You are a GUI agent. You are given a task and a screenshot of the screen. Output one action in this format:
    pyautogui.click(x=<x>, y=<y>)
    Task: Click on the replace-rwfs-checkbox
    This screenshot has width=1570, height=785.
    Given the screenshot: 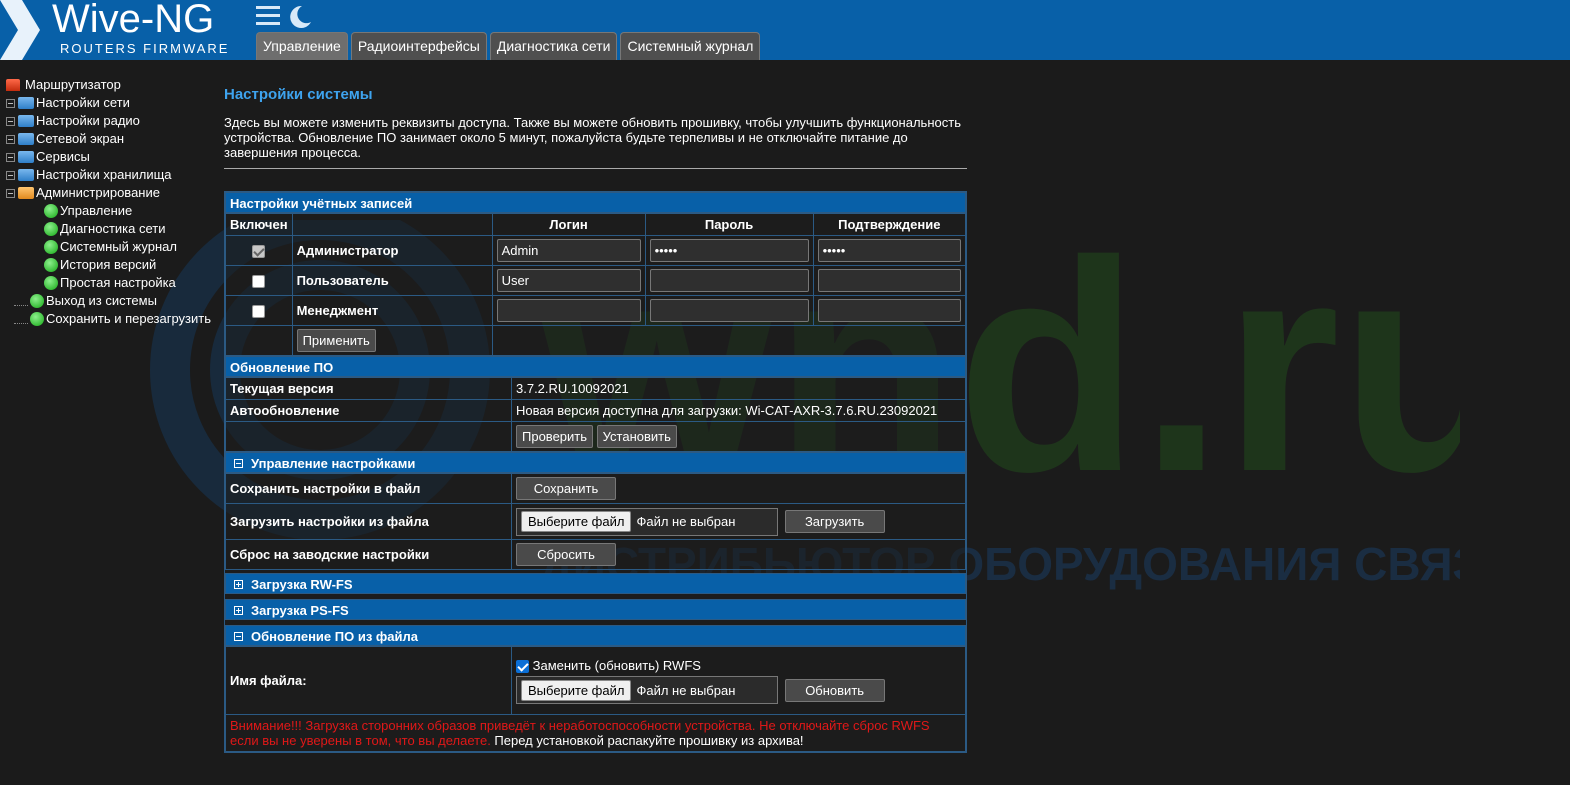 What is the action you would take?
    pyautogui.click(x=522, y=667)
    